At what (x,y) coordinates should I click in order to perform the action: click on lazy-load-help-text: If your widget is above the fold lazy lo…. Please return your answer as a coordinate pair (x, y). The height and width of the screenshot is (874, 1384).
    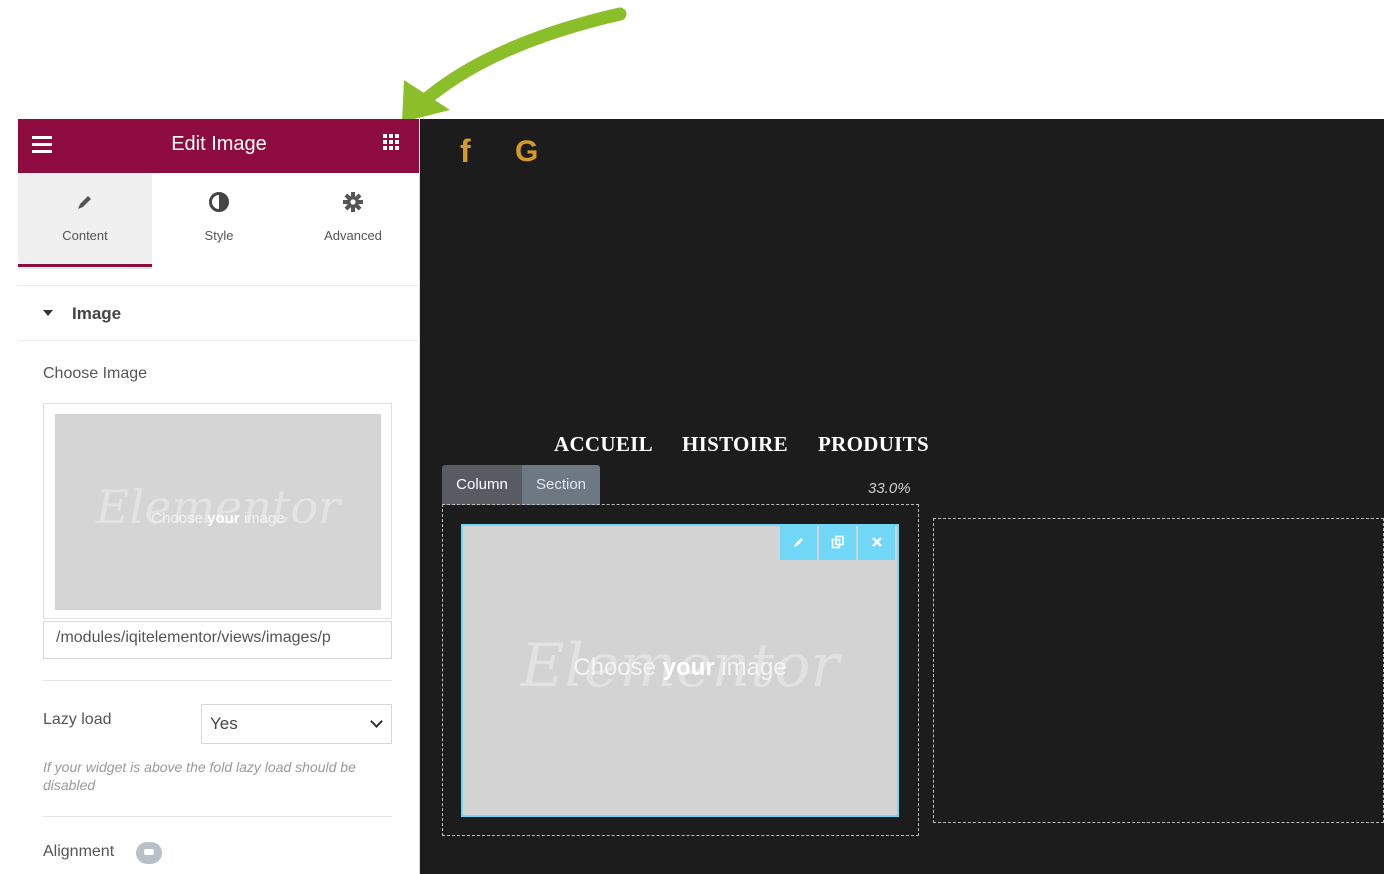
    Looking at the image, I should click on (199, 776).